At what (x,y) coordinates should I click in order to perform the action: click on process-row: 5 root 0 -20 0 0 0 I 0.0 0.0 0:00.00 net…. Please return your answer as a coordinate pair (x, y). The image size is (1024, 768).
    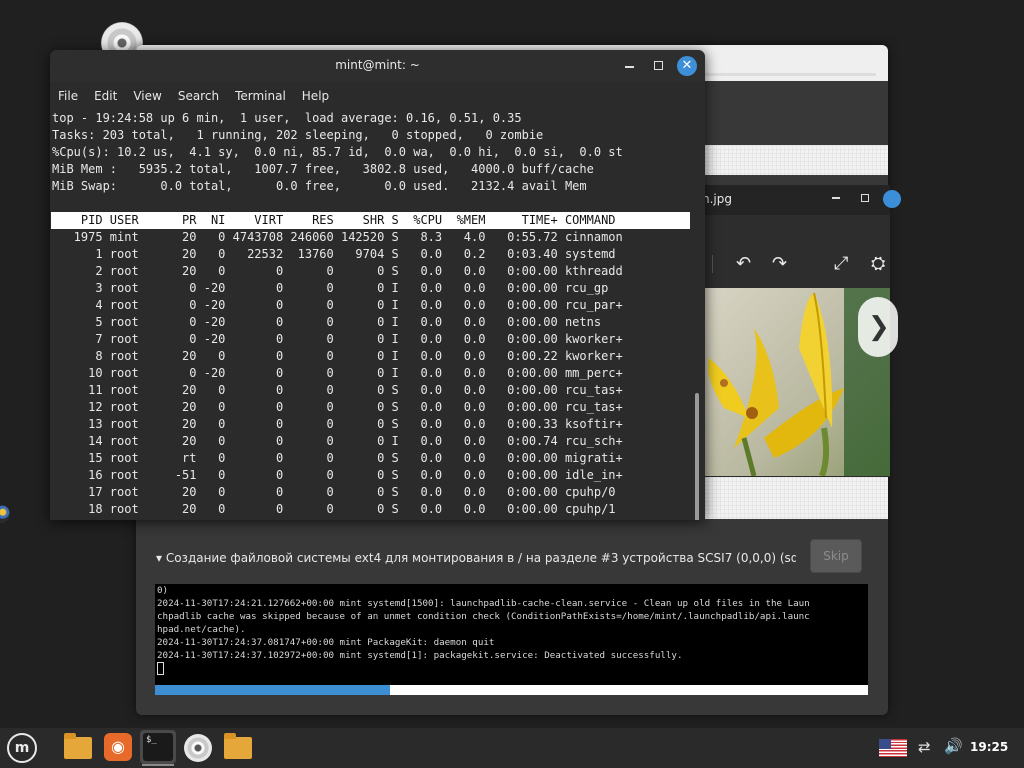
    Looking at the image, I should click on (327, 322).